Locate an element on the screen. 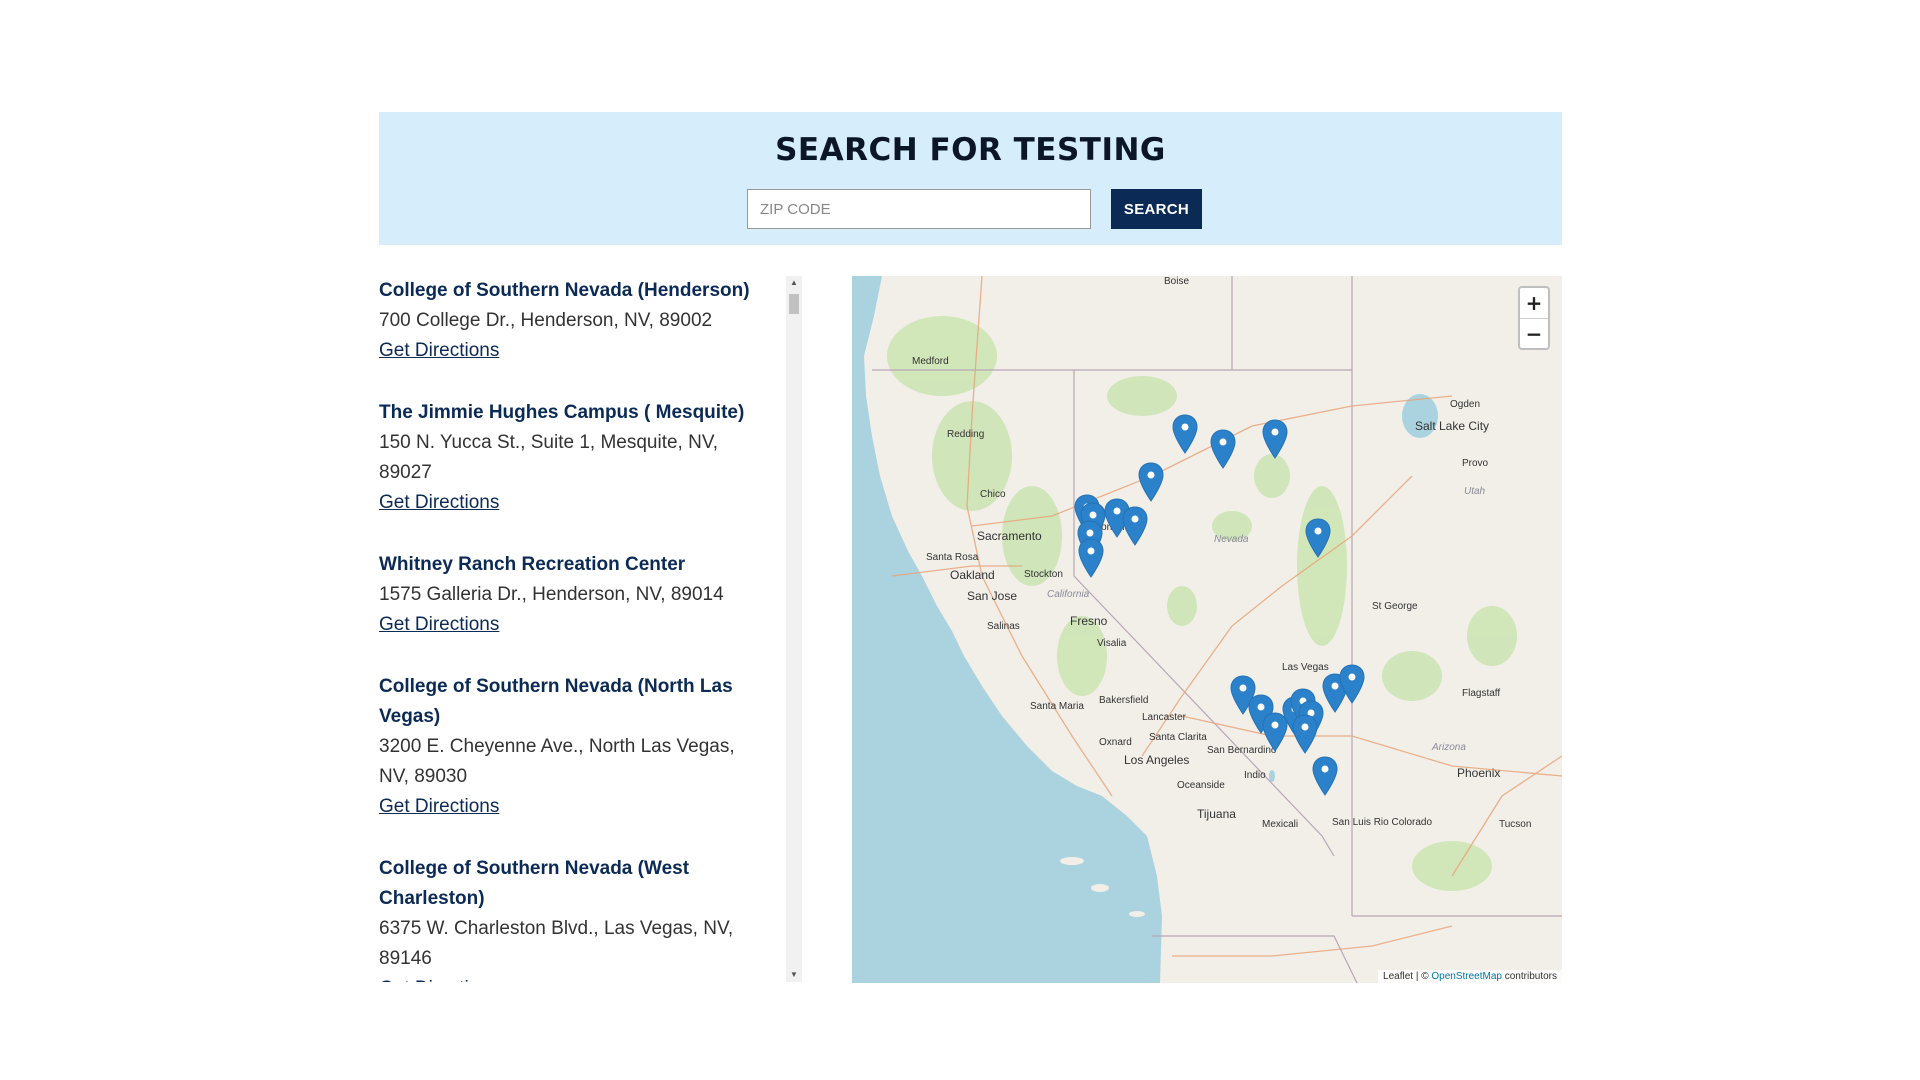 This screenshot has height=1080, width=1920. attribution-suffix: contributors is located at coordinates (1529, 976).